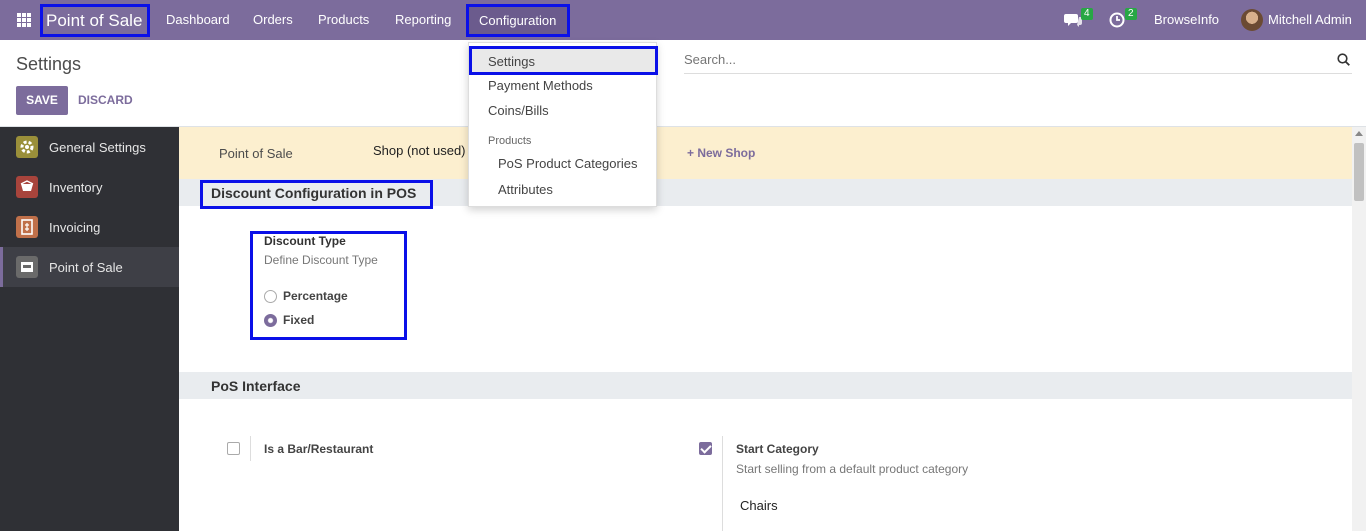 This screenshot has height=531, width=1366. Describe the element at coordinates (1310, 19) in the screenshot. I see `user-menu: Mitchell Admin` at that location.